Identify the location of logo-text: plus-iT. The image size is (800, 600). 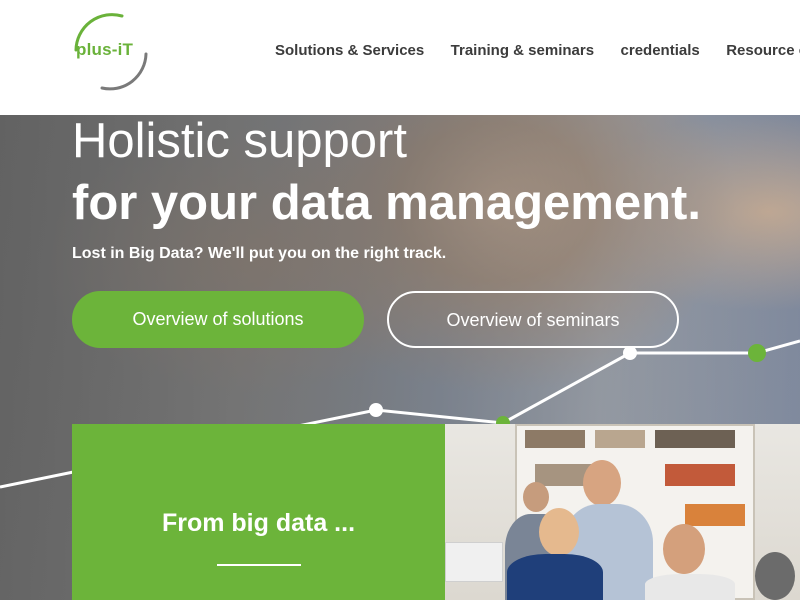
(105, 49).